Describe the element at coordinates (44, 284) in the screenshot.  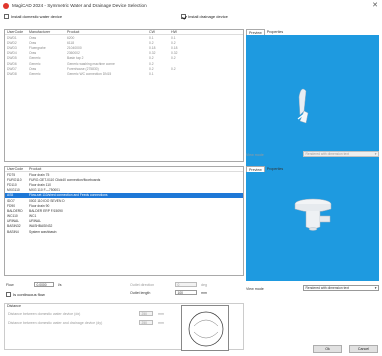
I see `flow-input: 0.0000` at that location.